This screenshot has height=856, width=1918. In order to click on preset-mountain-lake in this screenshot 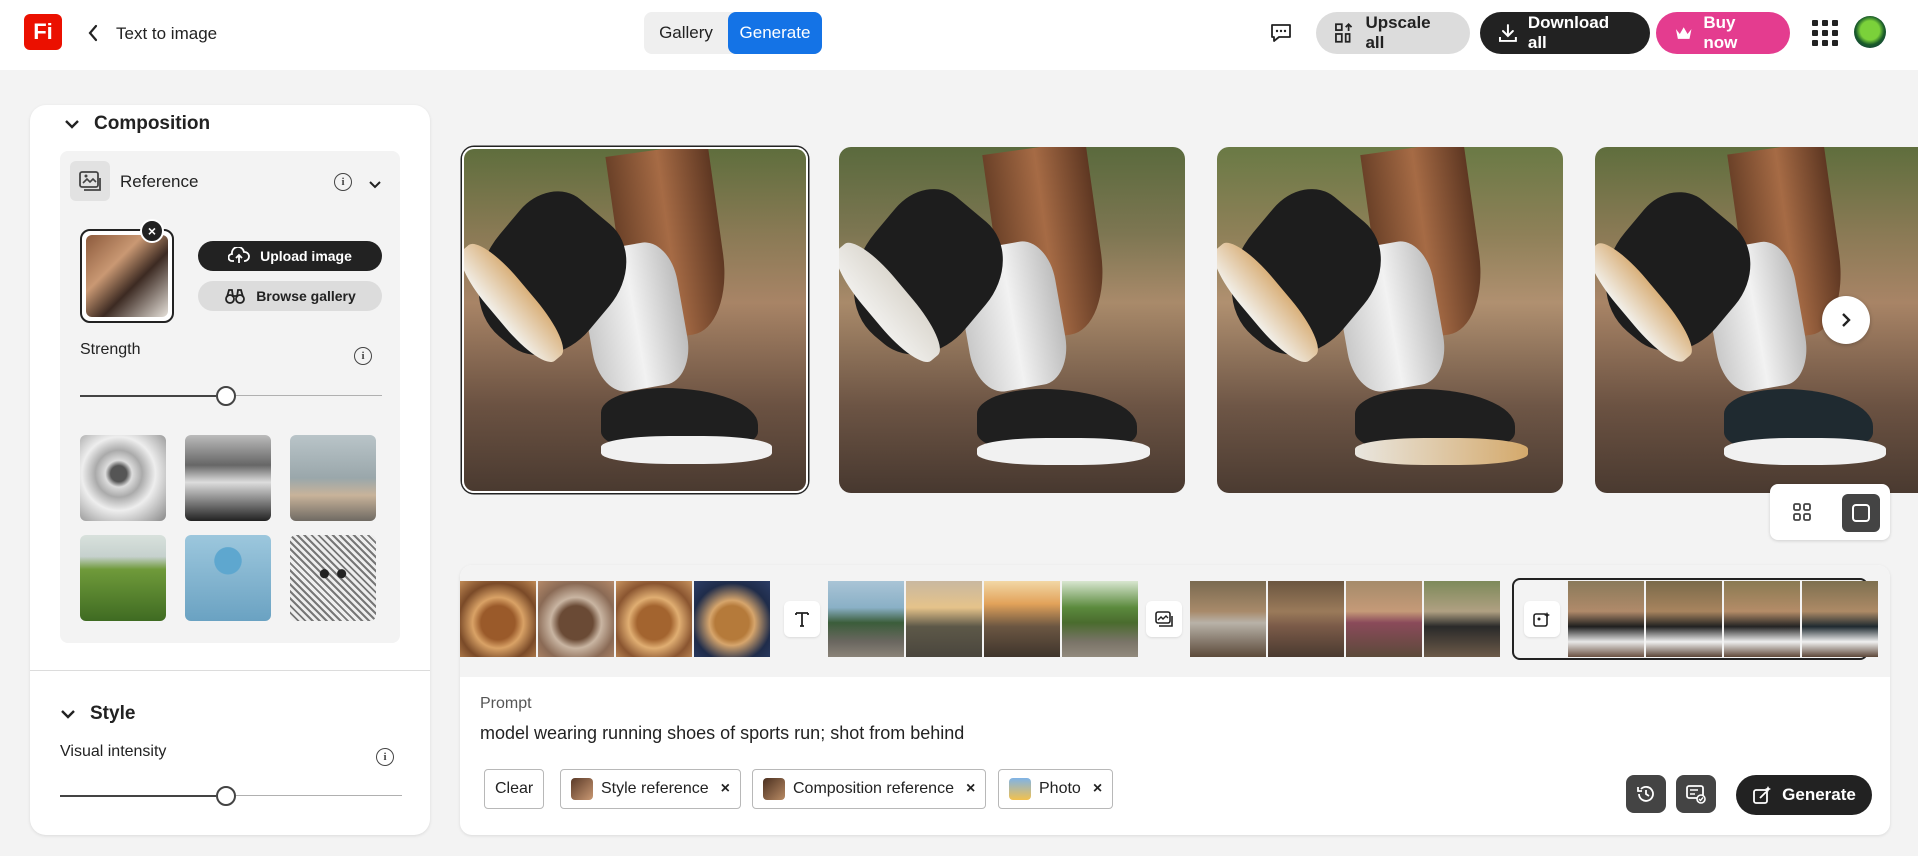, I will do `click(228, 478)`.